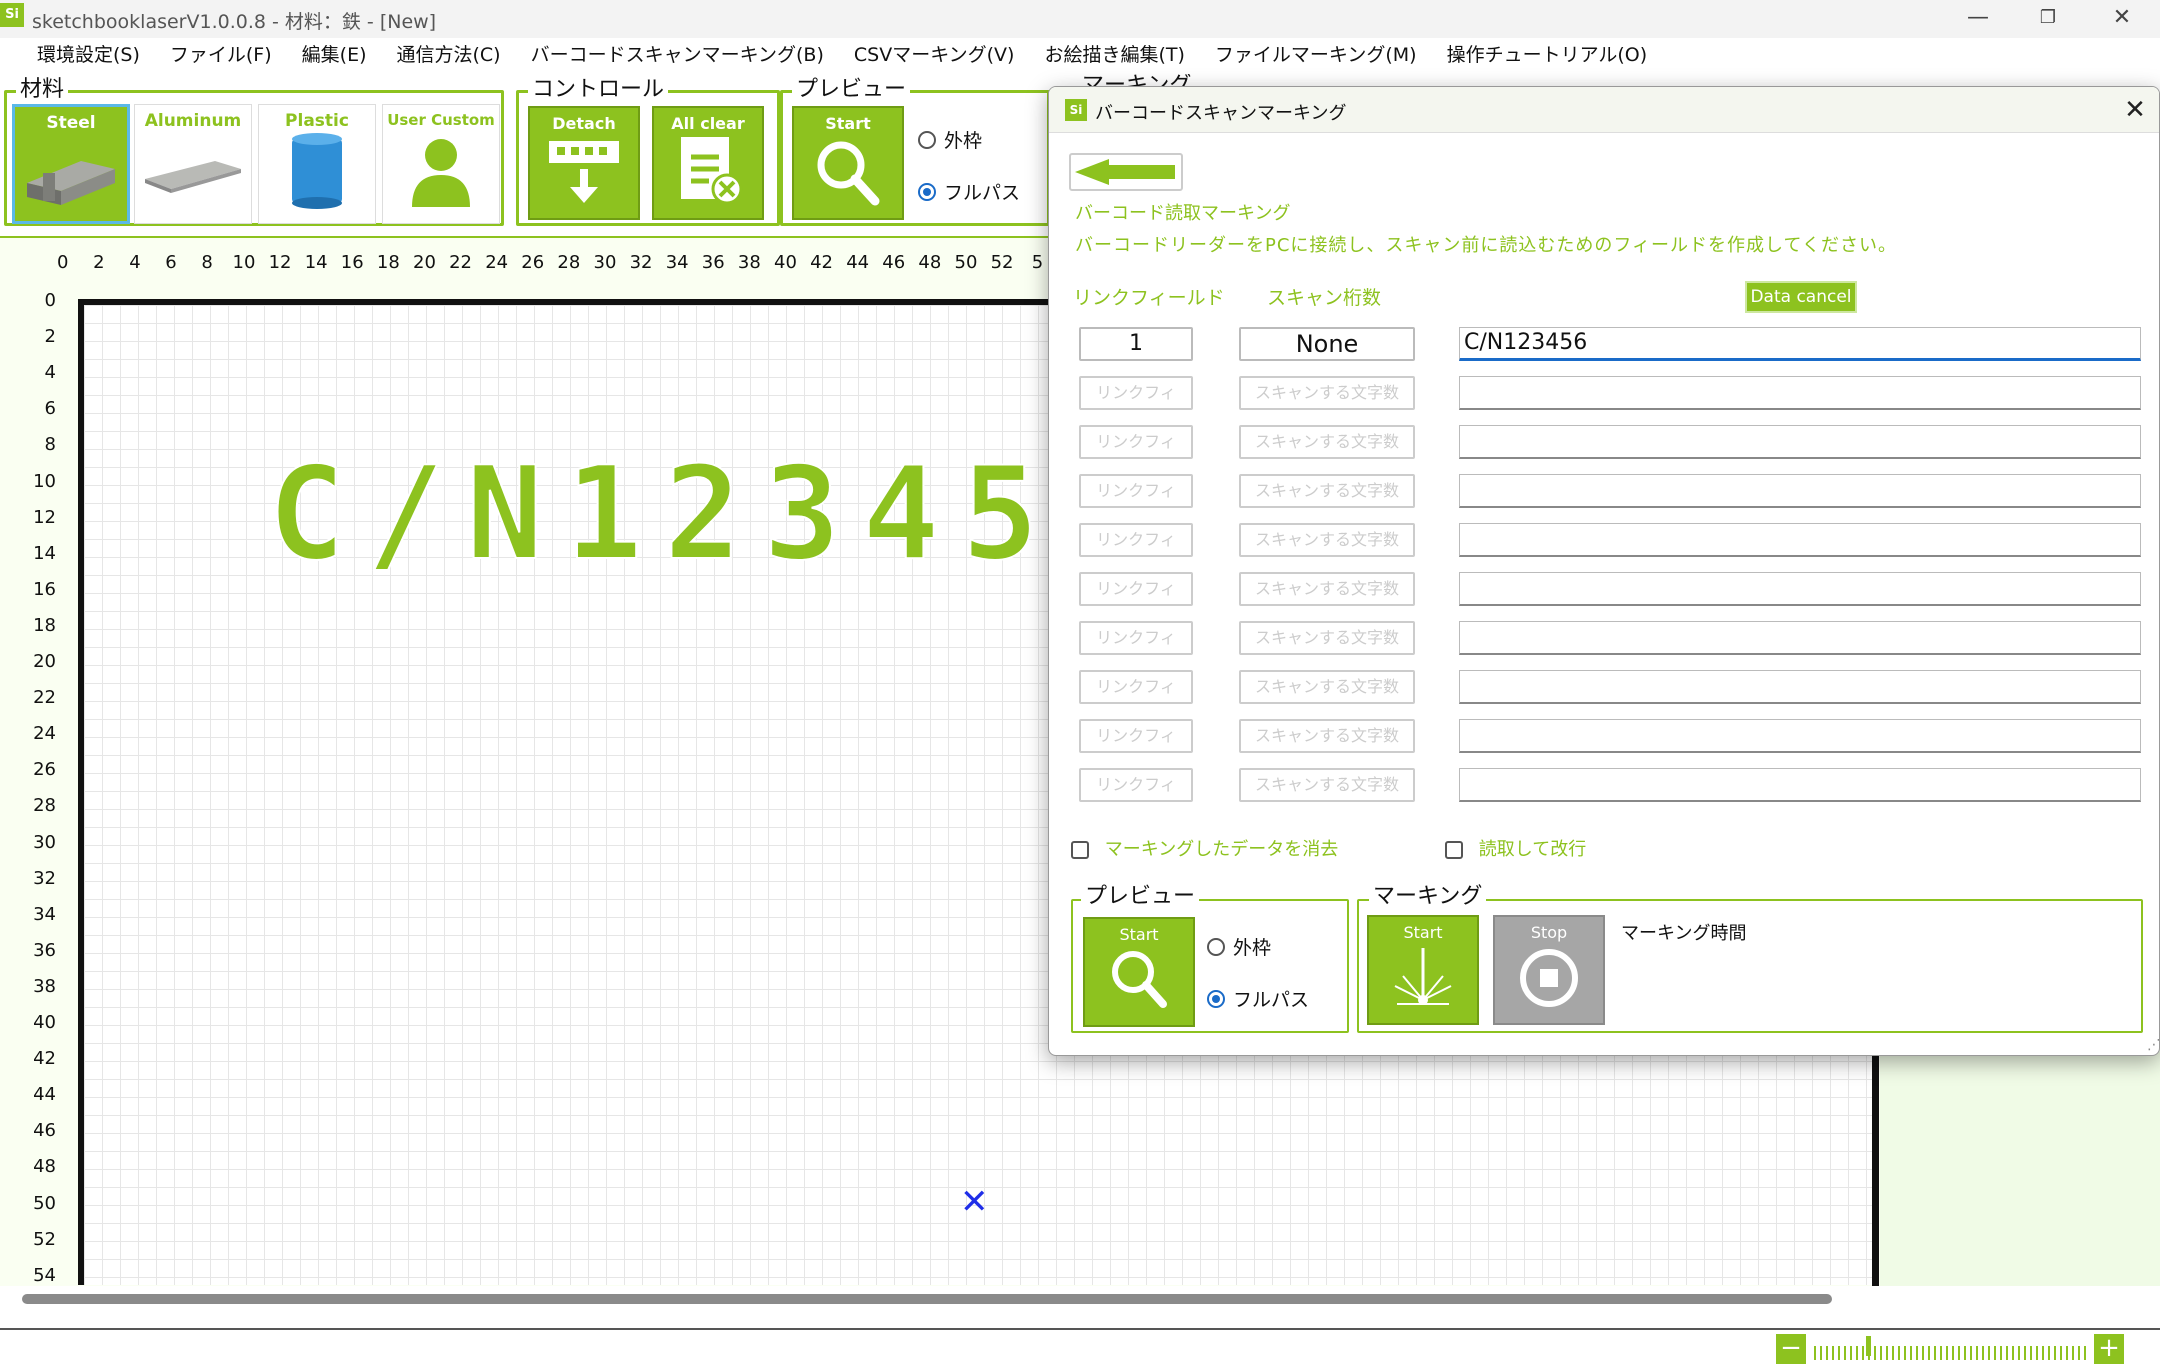  I want to click on detach-button: Detach, so click(584, 163).